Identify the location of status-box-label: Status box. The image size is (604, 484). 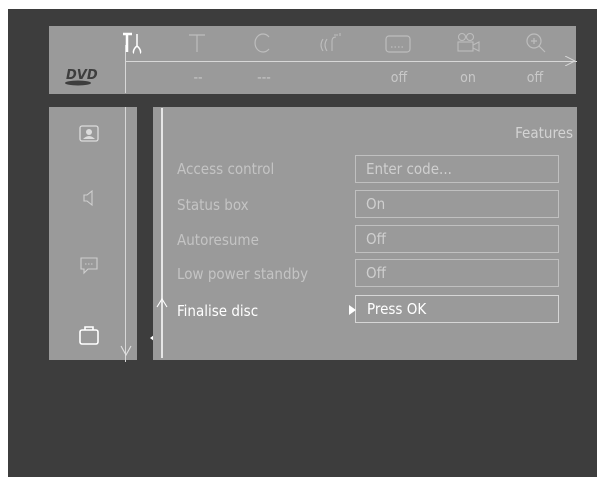
(213, 205).